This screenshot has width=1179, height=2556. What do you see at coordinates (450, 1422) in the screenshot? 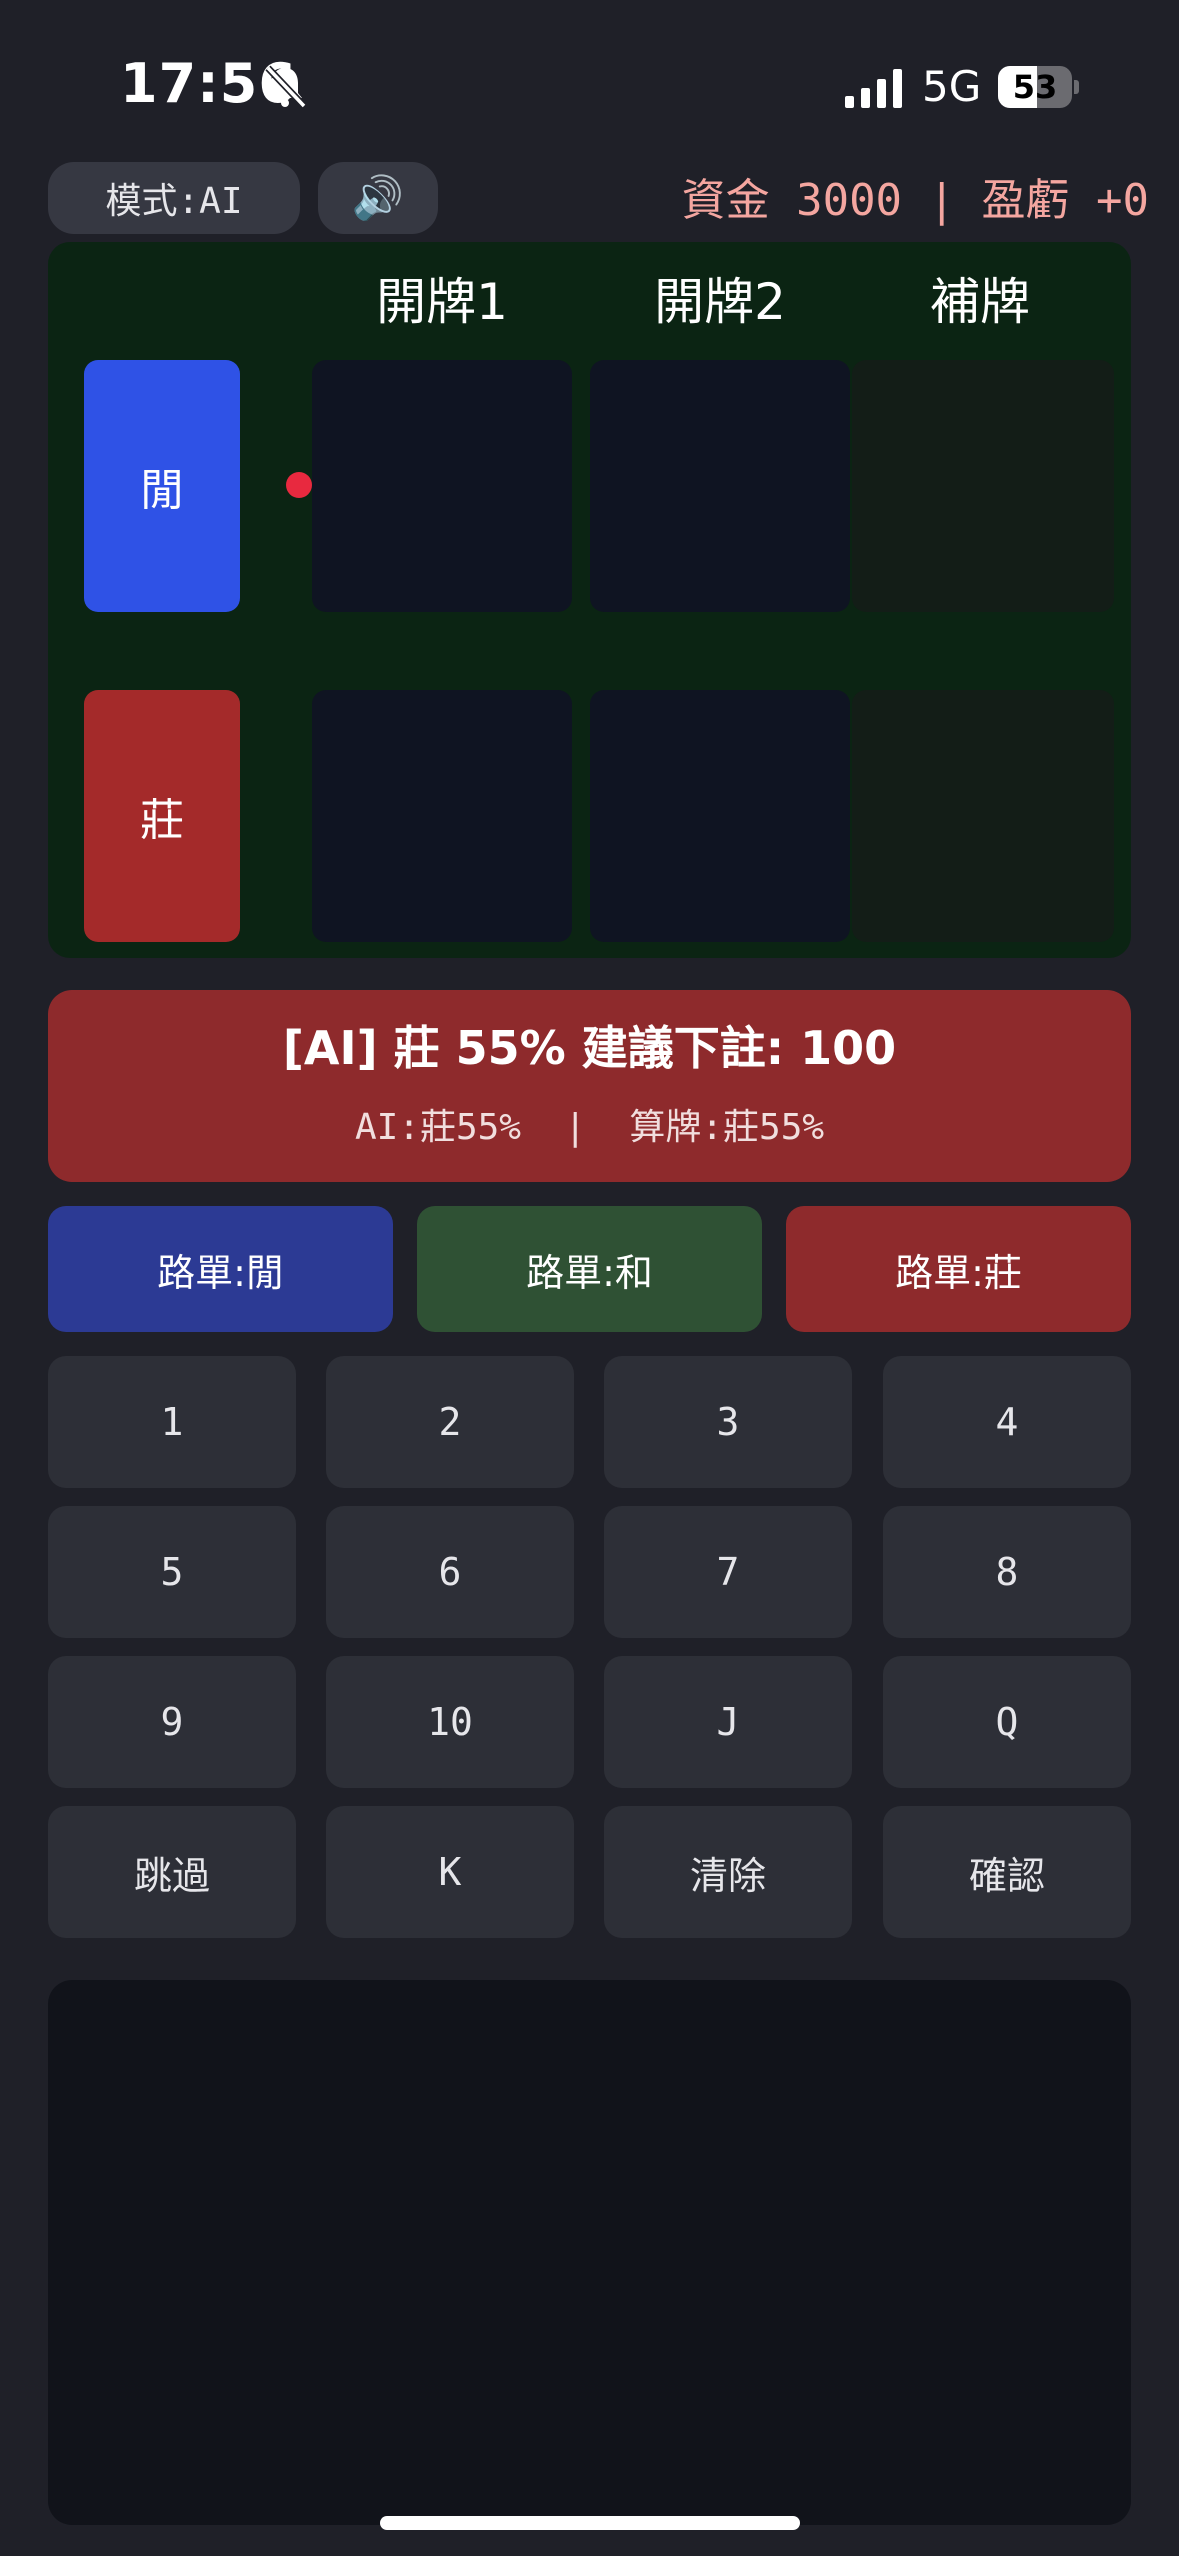
I see `key-2: 2` at bounding box center [450, 1422].